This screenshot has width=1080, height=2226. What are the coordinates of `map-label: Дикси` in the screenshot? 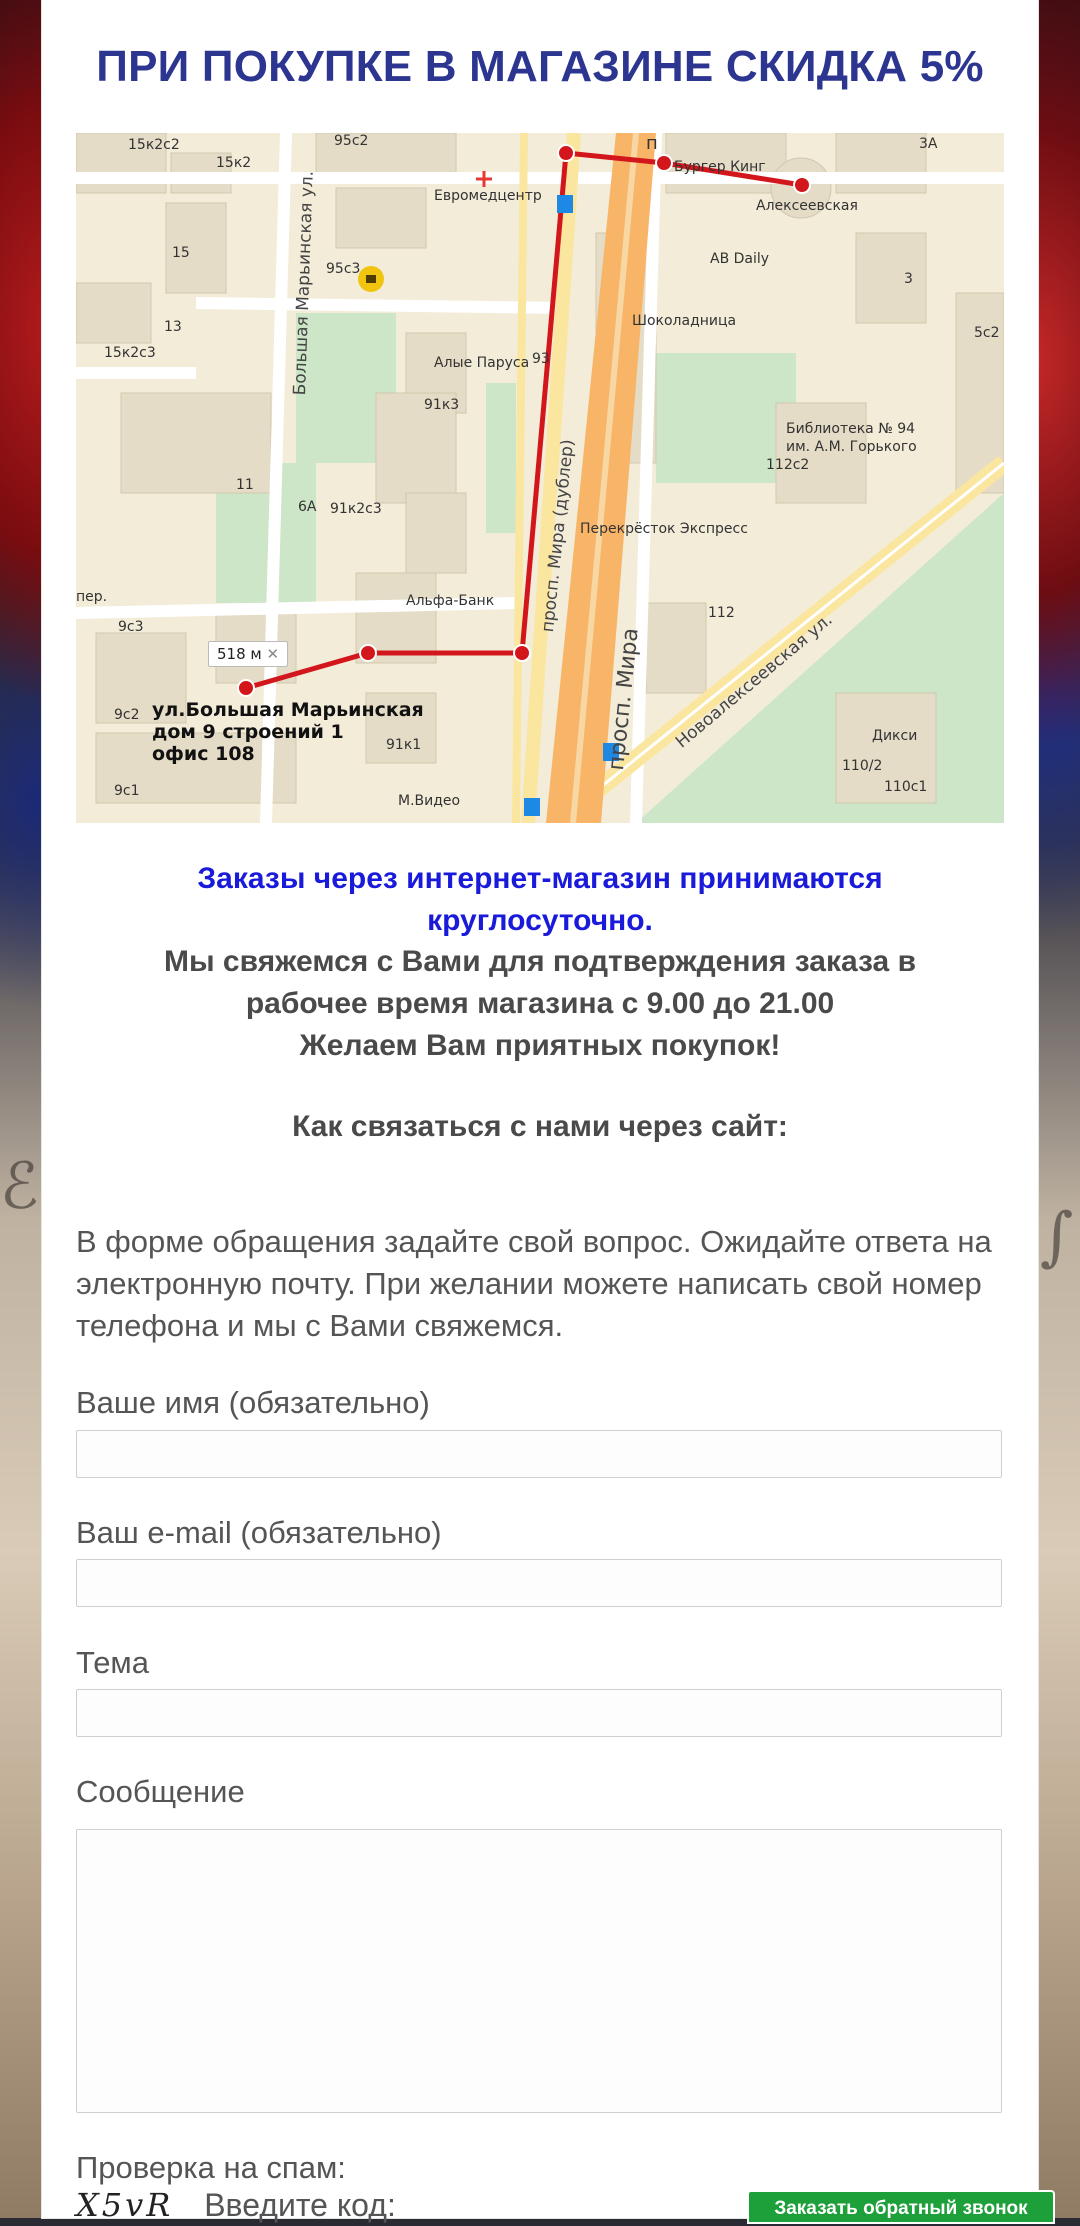 It's located at (895, 736).